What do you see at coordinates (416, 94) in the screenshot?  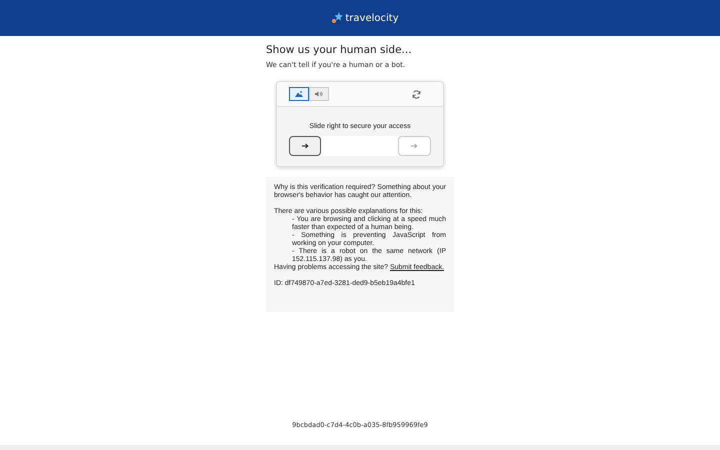 I see `refresh-icon` at bounding box center [416, 94].